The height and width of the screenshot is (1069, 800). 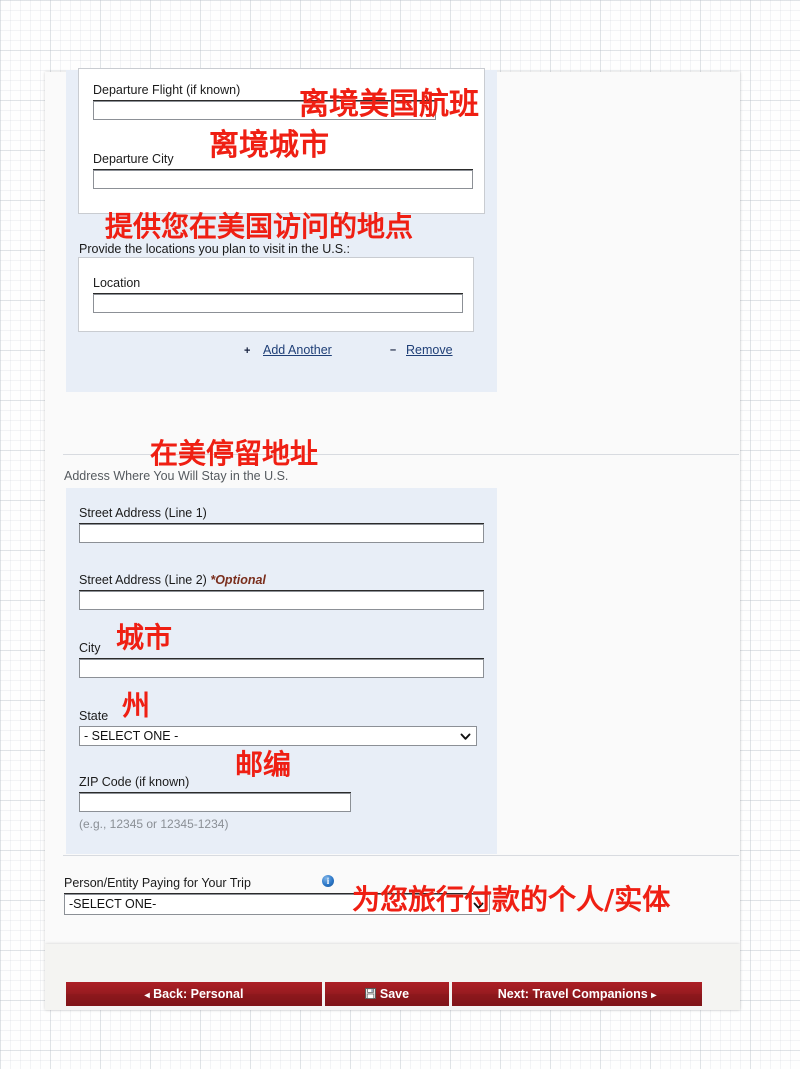 I want to click on save-label: Save, so click(x=394, y=994).